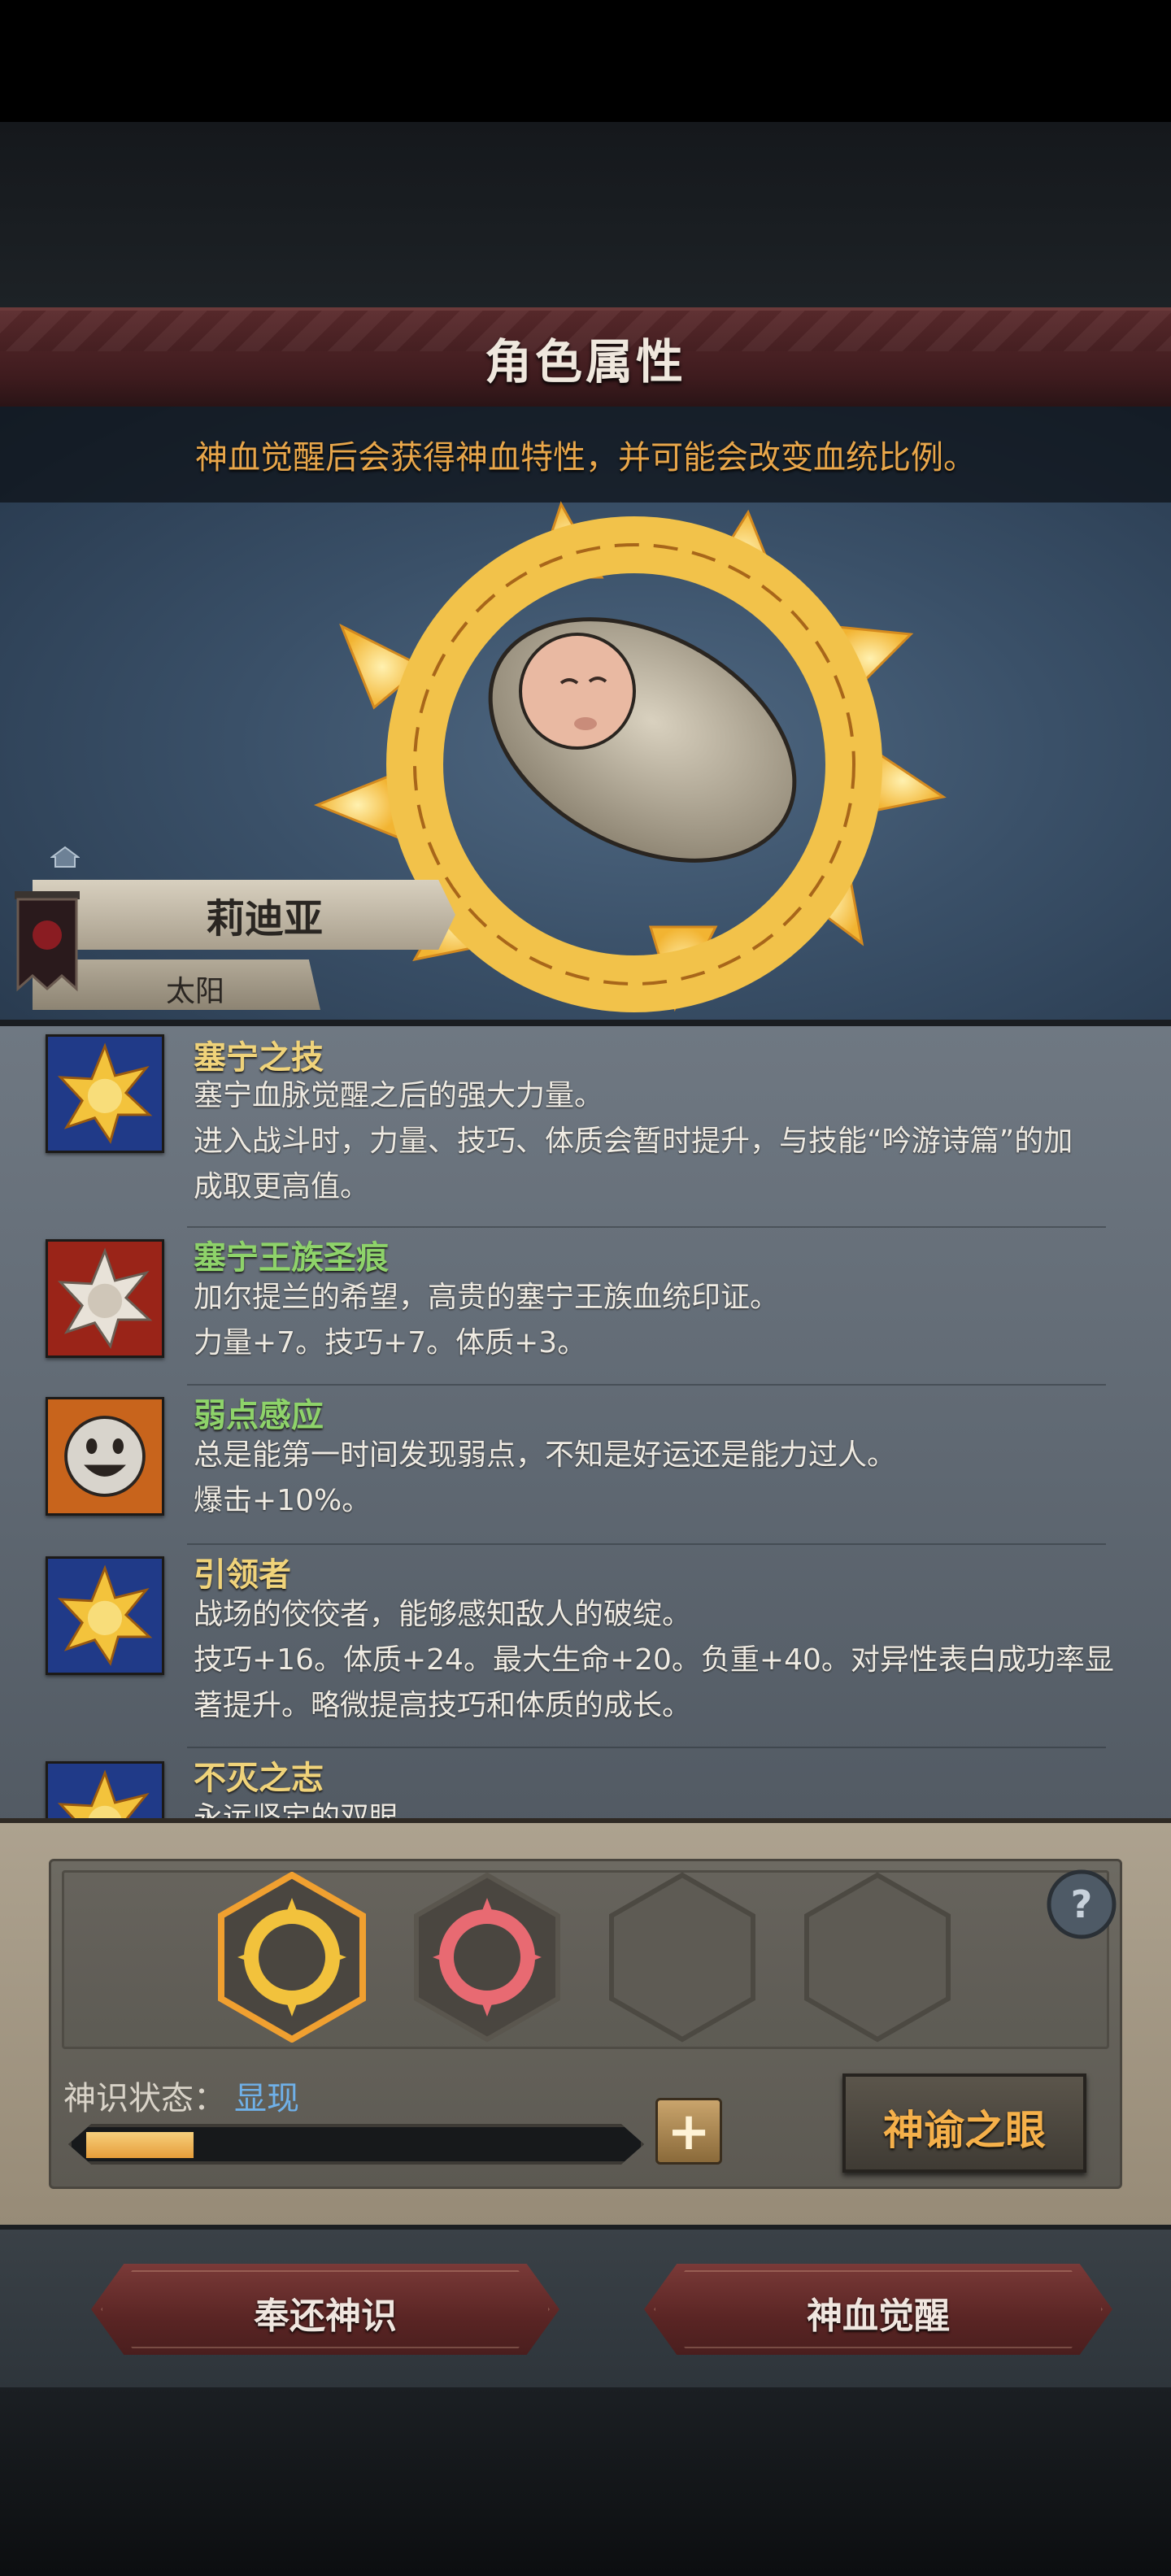 The image size is (1171, 2576). Describe the element at coordinates (487, 1958) in the screenshot. I see `red-sun-rune-icon` at that location.